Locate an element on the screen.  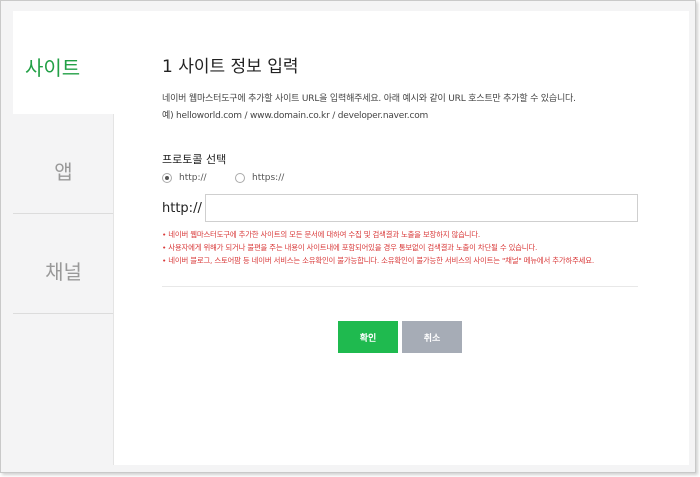
tab-app: 앱 is located at coordinates (63, 164).